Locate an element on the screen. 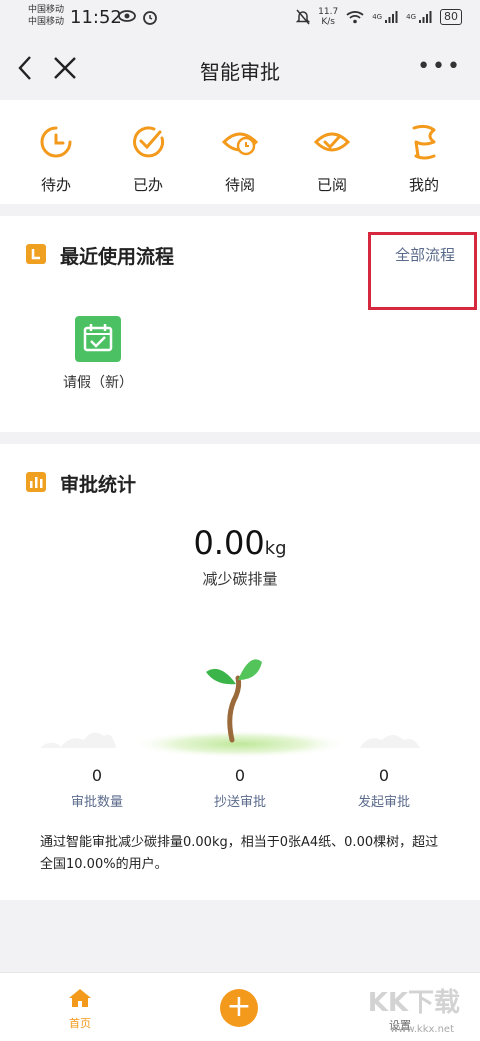 This screenshot has height=1041, width=480. status-right-icons: 11.7 K/s 4G 4G 80 is located at coordinates (379, 17).